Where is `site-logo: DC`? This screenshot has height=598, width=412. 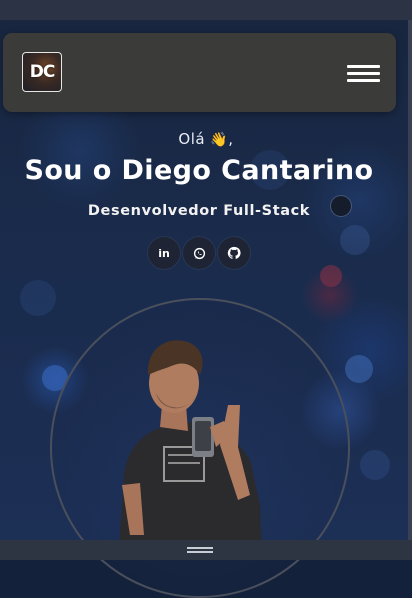 site-logo: DC is located at coordinates (42, 72).